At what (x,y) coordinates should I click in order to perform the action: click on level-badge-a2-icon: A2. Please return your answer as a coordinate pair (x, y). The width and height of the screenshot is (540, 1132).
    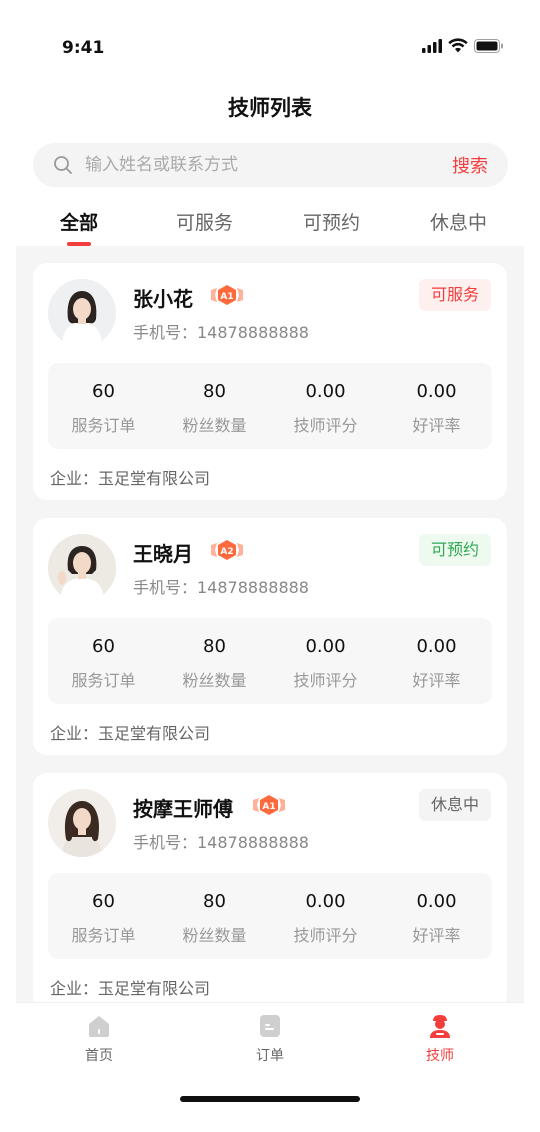
    Looking at the image, I should click on (227, 550).